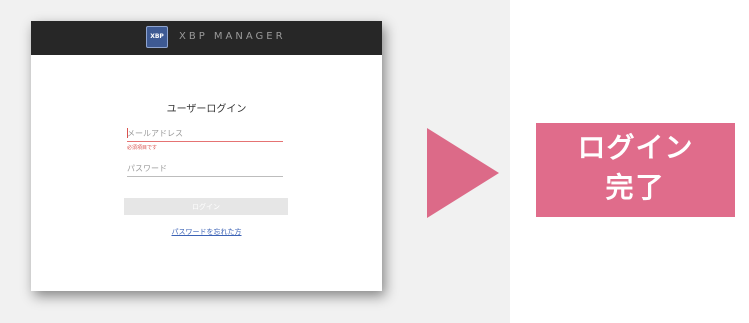 This screenshot has height=323, width=749. I want to click on login-button: ログイン, so click(206, 206).